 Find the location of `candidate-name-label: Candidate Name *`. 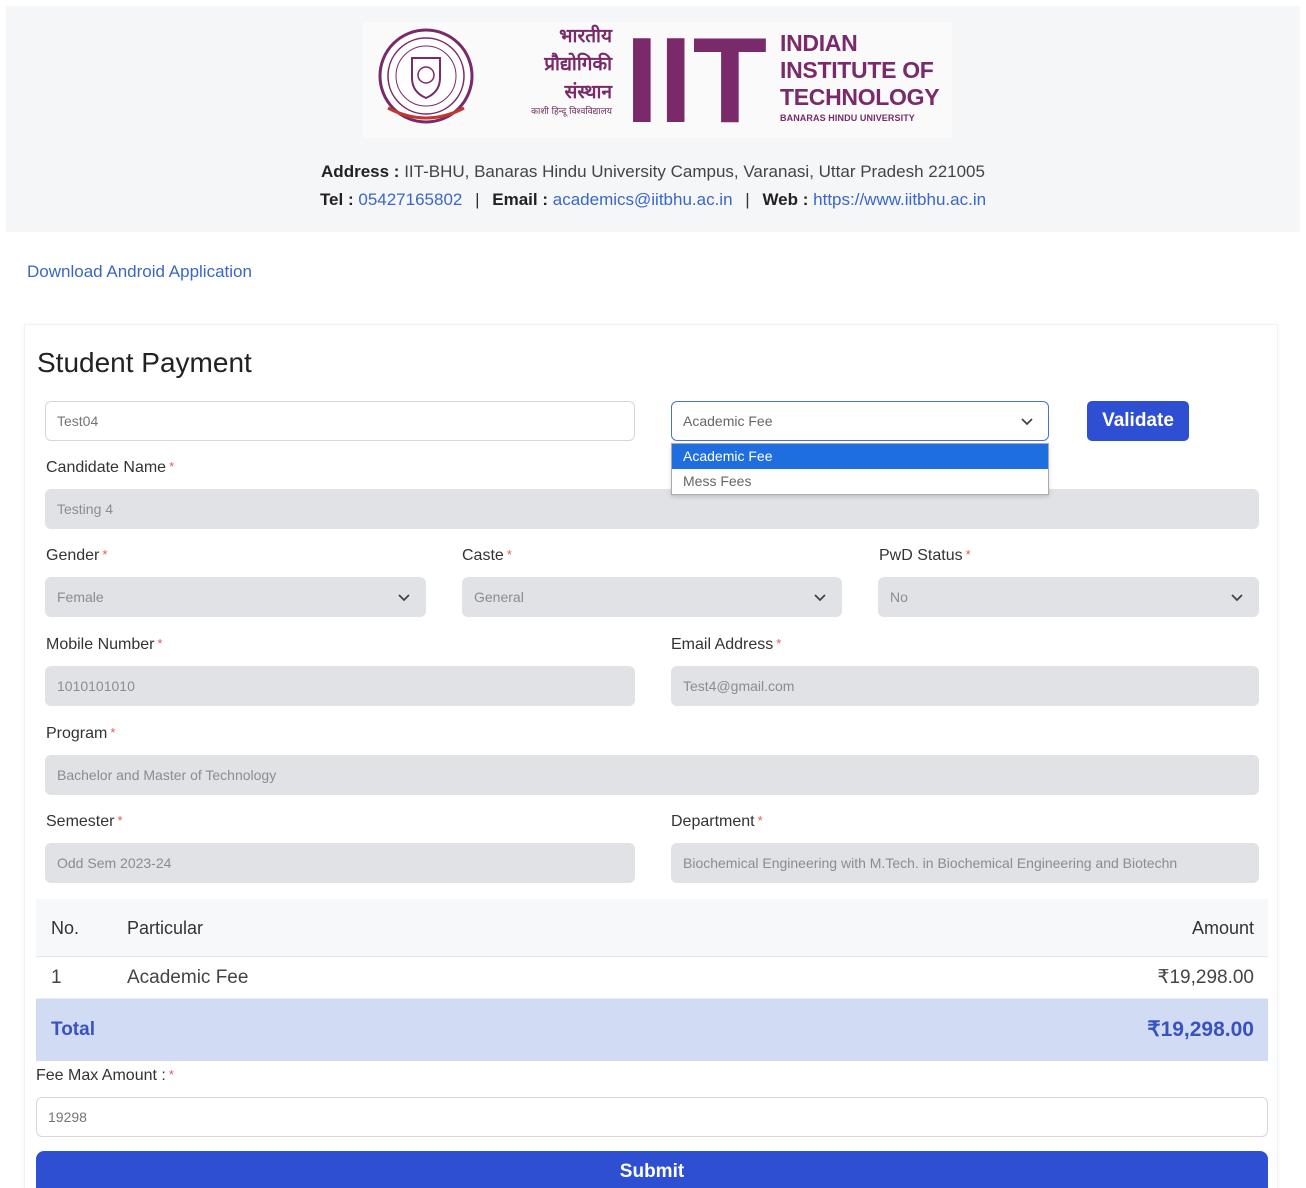

candidate-name-label: Candidate Name * is located at coordinates (110, 467).